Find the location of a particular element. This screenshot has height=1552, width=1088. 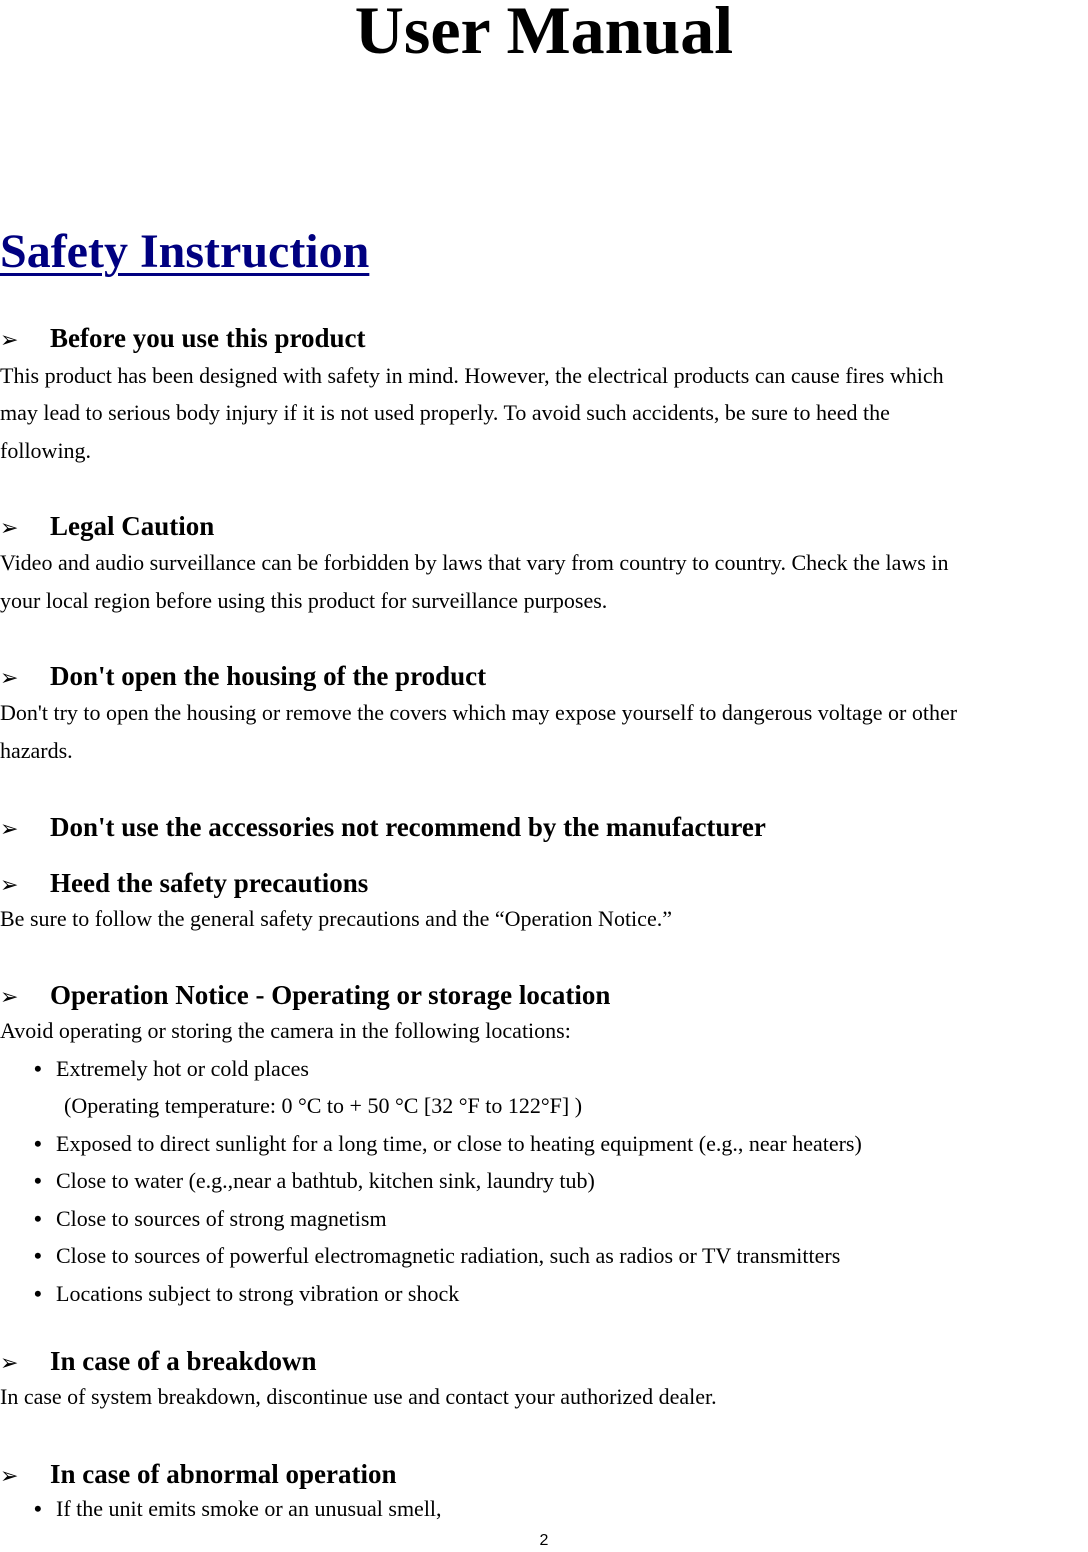

heading-text: In case of a breakdown is located at coordinates (183, 1361).